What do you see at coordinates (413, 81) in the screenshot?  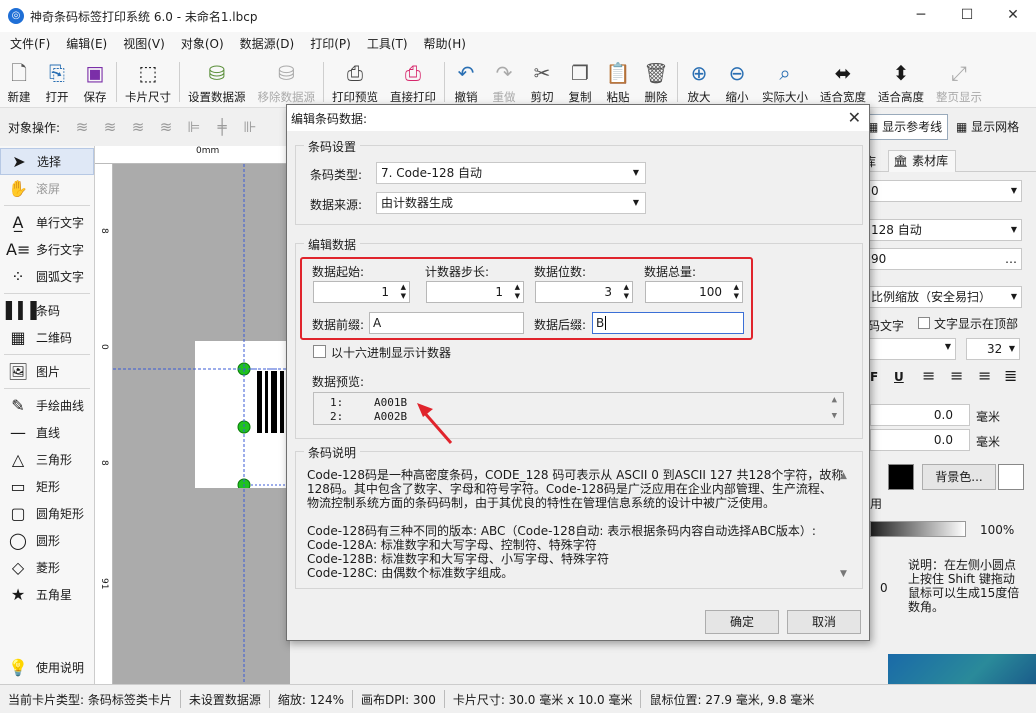 I see `direct-print-button: ⎙ 直接打印` at bounding box center [413, 81].